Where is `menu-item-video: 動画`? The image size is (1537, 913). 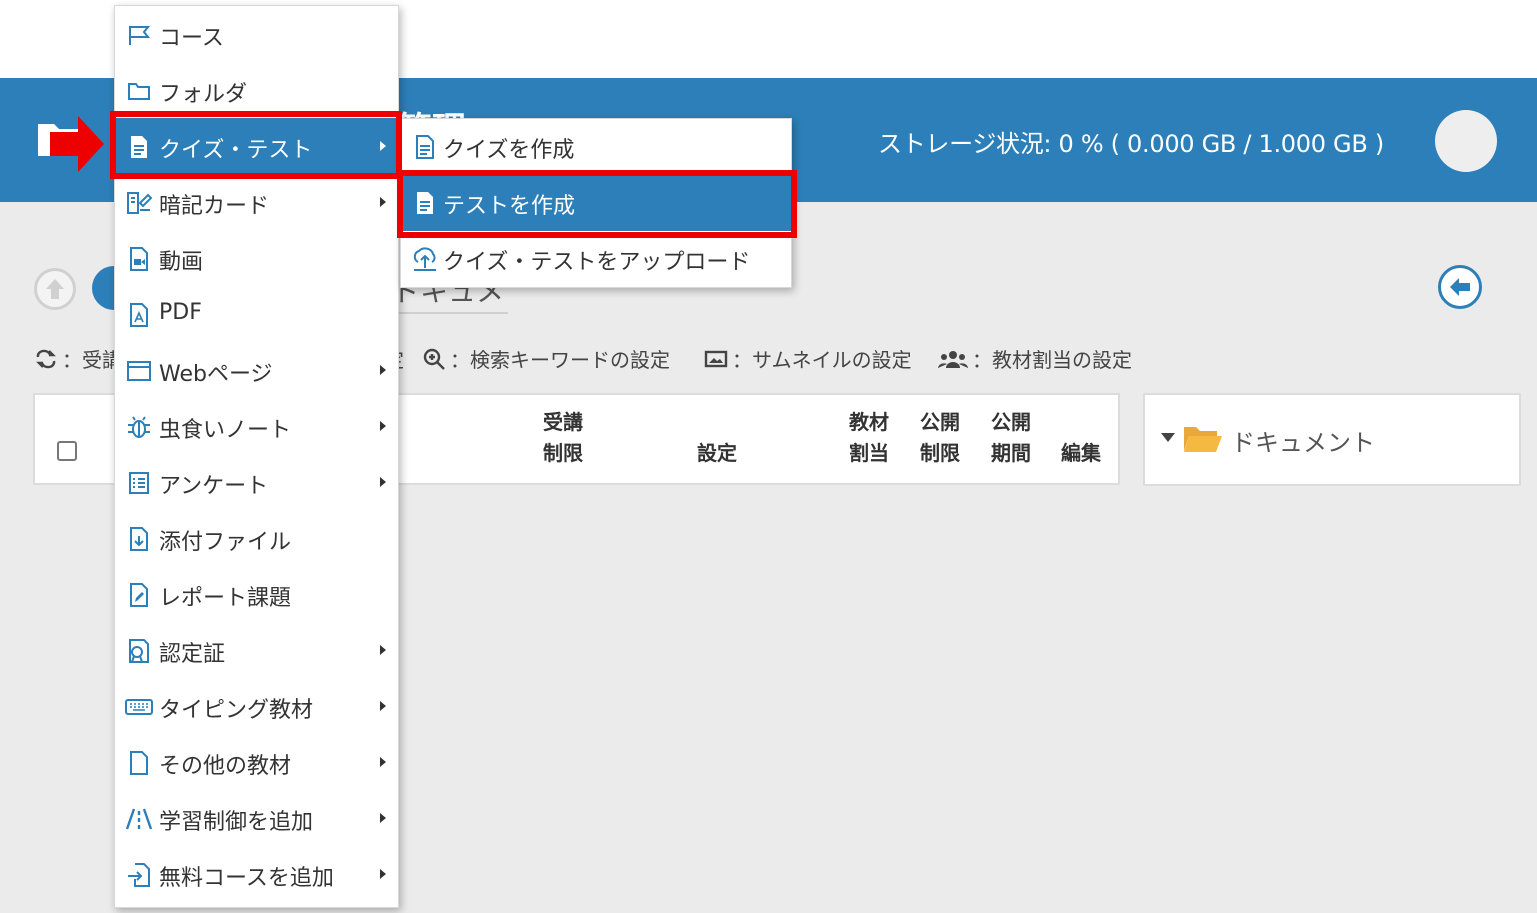 menu-item-video: 動画 is located at coordinates (256, 258).